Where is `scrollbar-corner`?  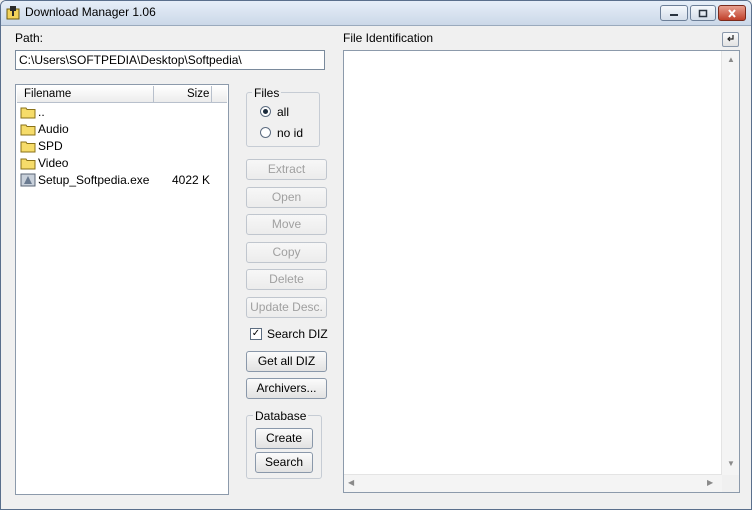 scrollbar-corner is located at coordinates (730, 483).